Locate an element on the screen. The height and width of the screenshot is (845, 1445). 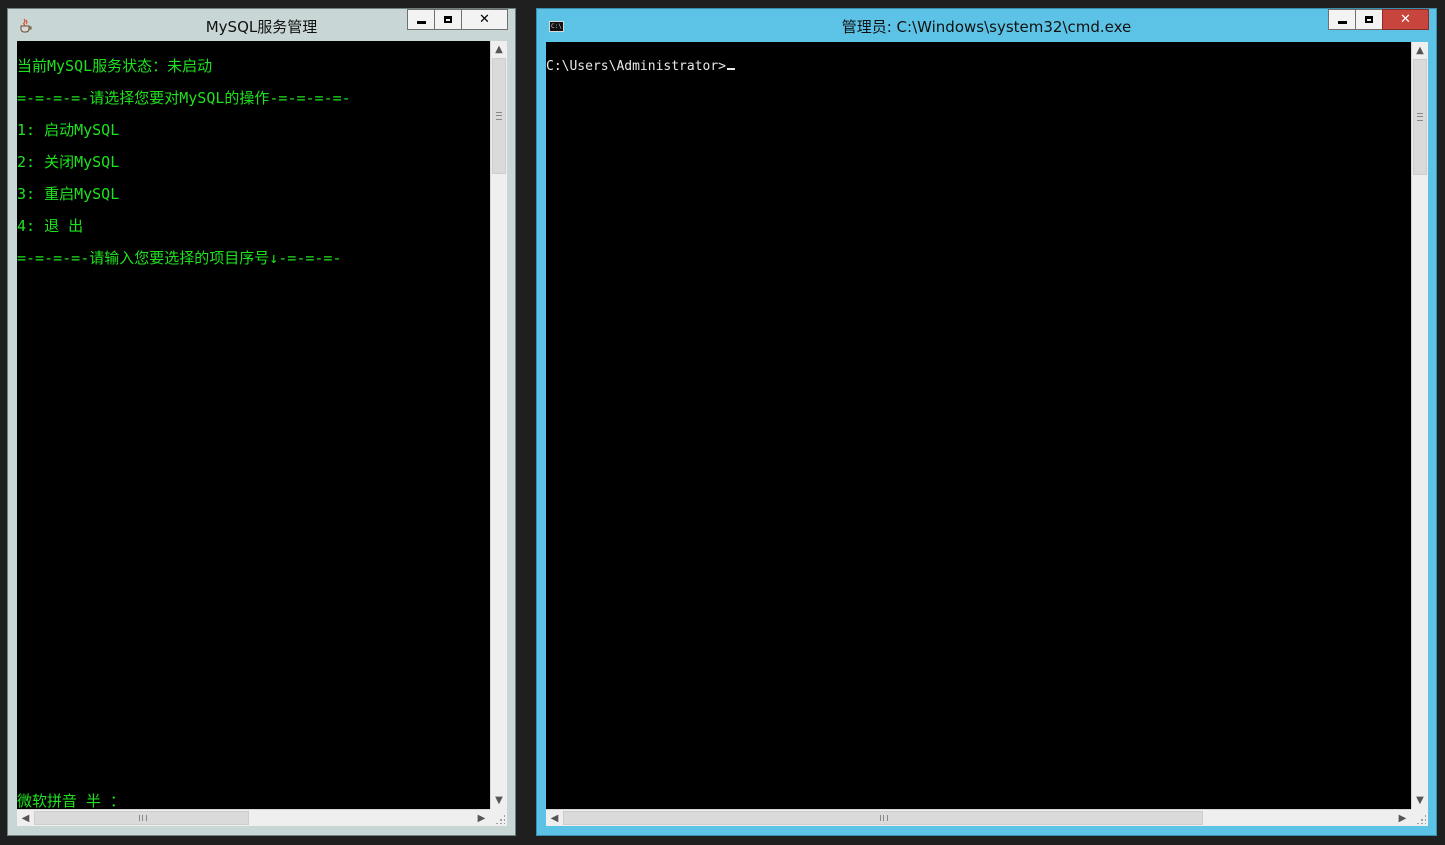
command-prompt-line: C:\Users\Administrator> is located at coordinates (641, 67).